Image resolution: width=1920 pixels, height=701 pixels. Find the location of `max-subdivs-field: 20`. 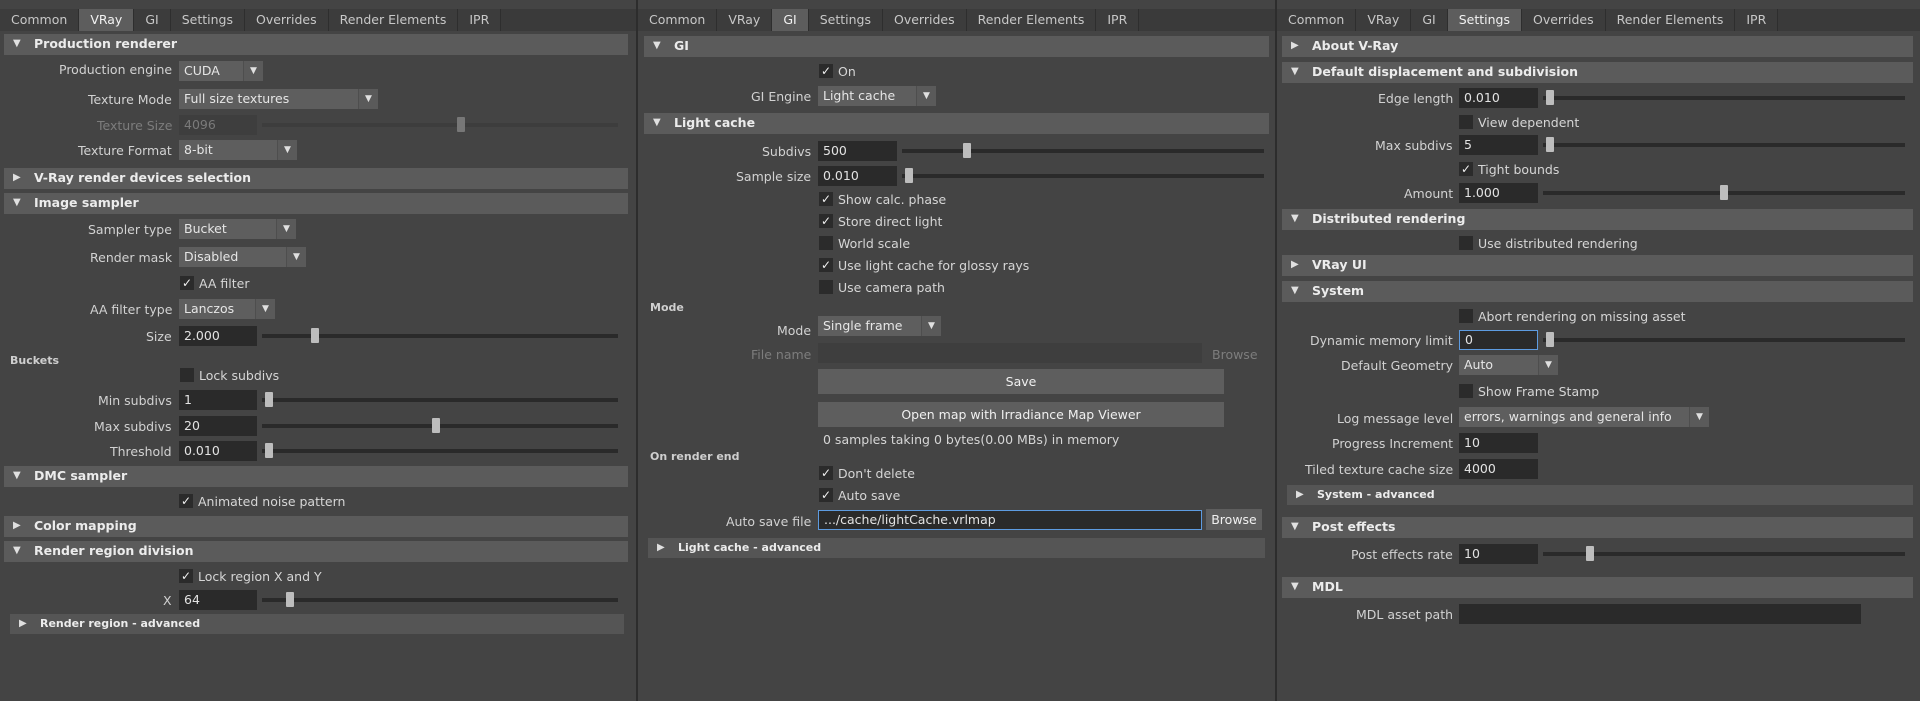

max-subdivs-field: 20 is located at coordinates (218, 426).